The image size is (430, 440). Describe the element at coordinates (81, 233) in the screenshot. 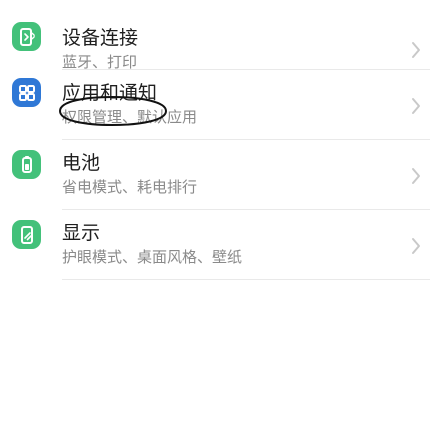

I see `settings-item-title: 显示` at that location.